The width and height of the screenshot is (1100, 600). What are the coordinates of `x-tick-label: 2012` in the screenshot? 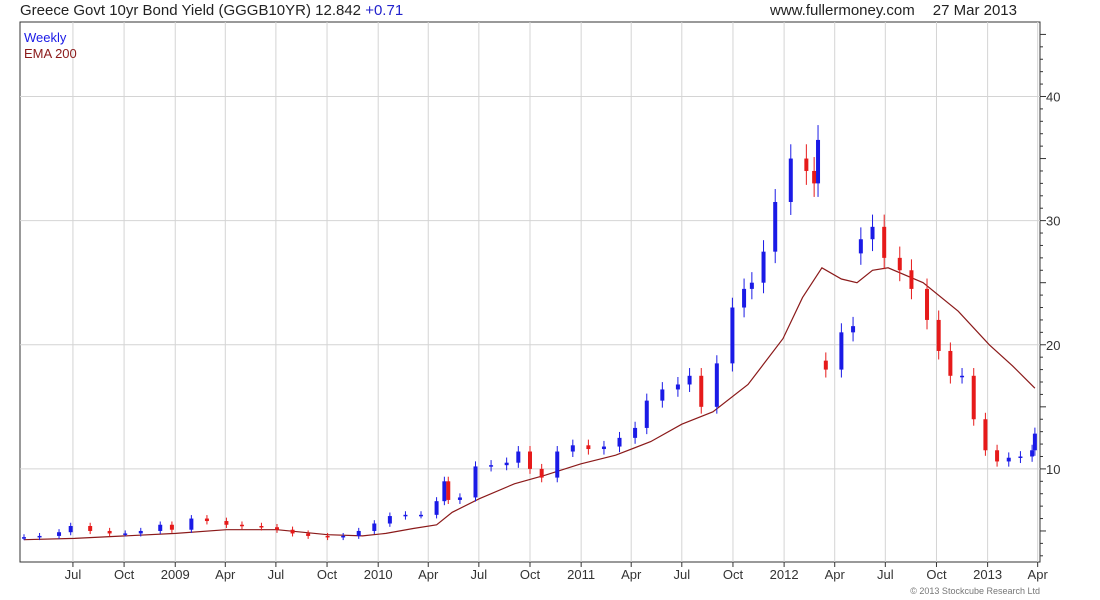 It's located at (784, 574).